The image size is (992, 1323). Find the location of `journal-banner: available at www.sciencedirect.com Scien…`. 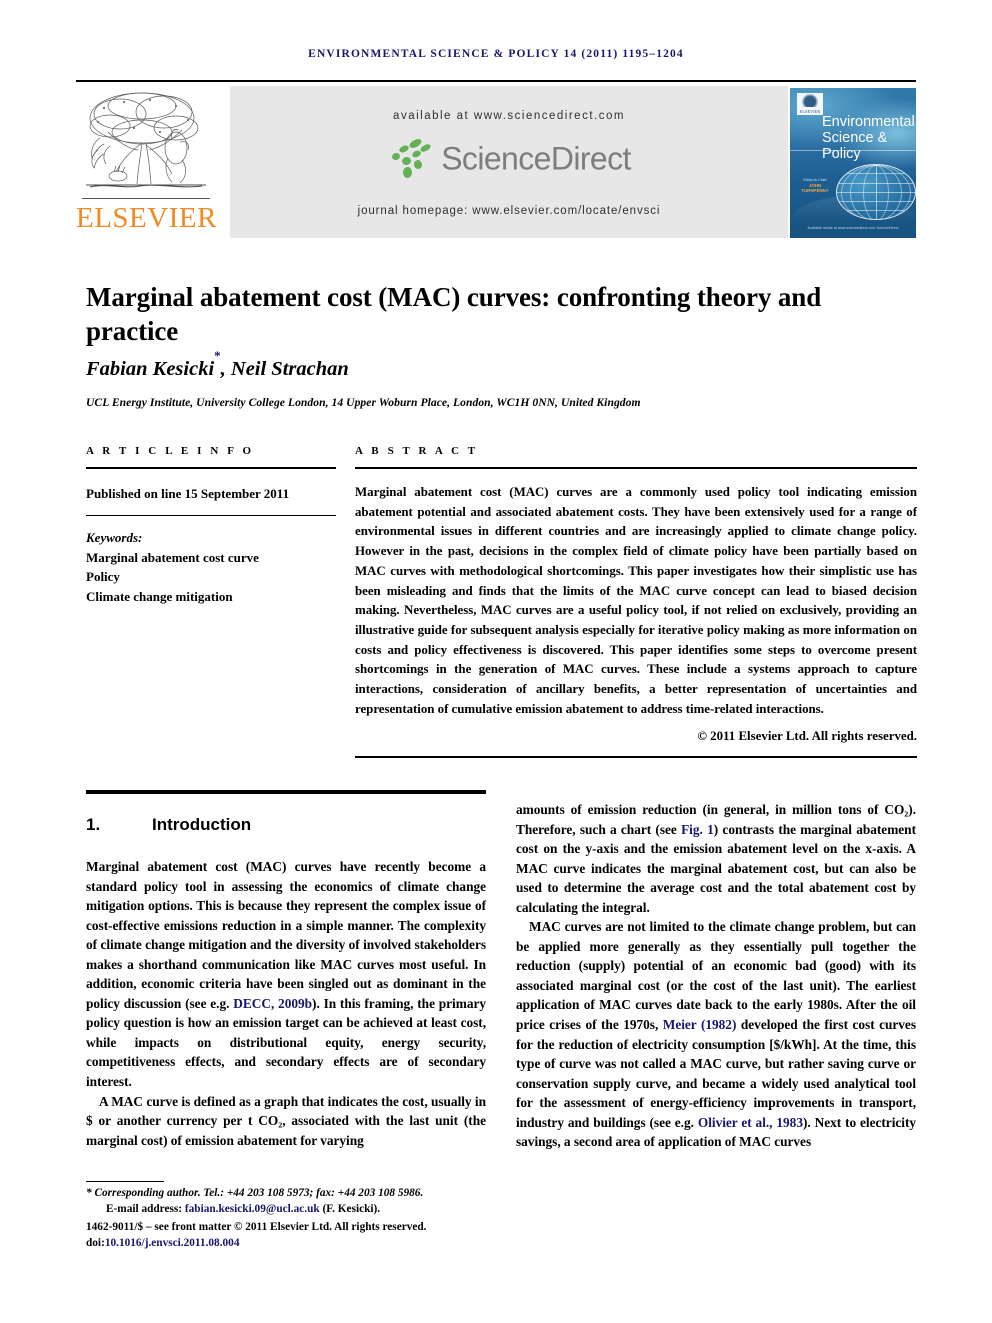

journal-banner: available at www.sciencedirect.com Scien… is located at coordinates (496, 162).